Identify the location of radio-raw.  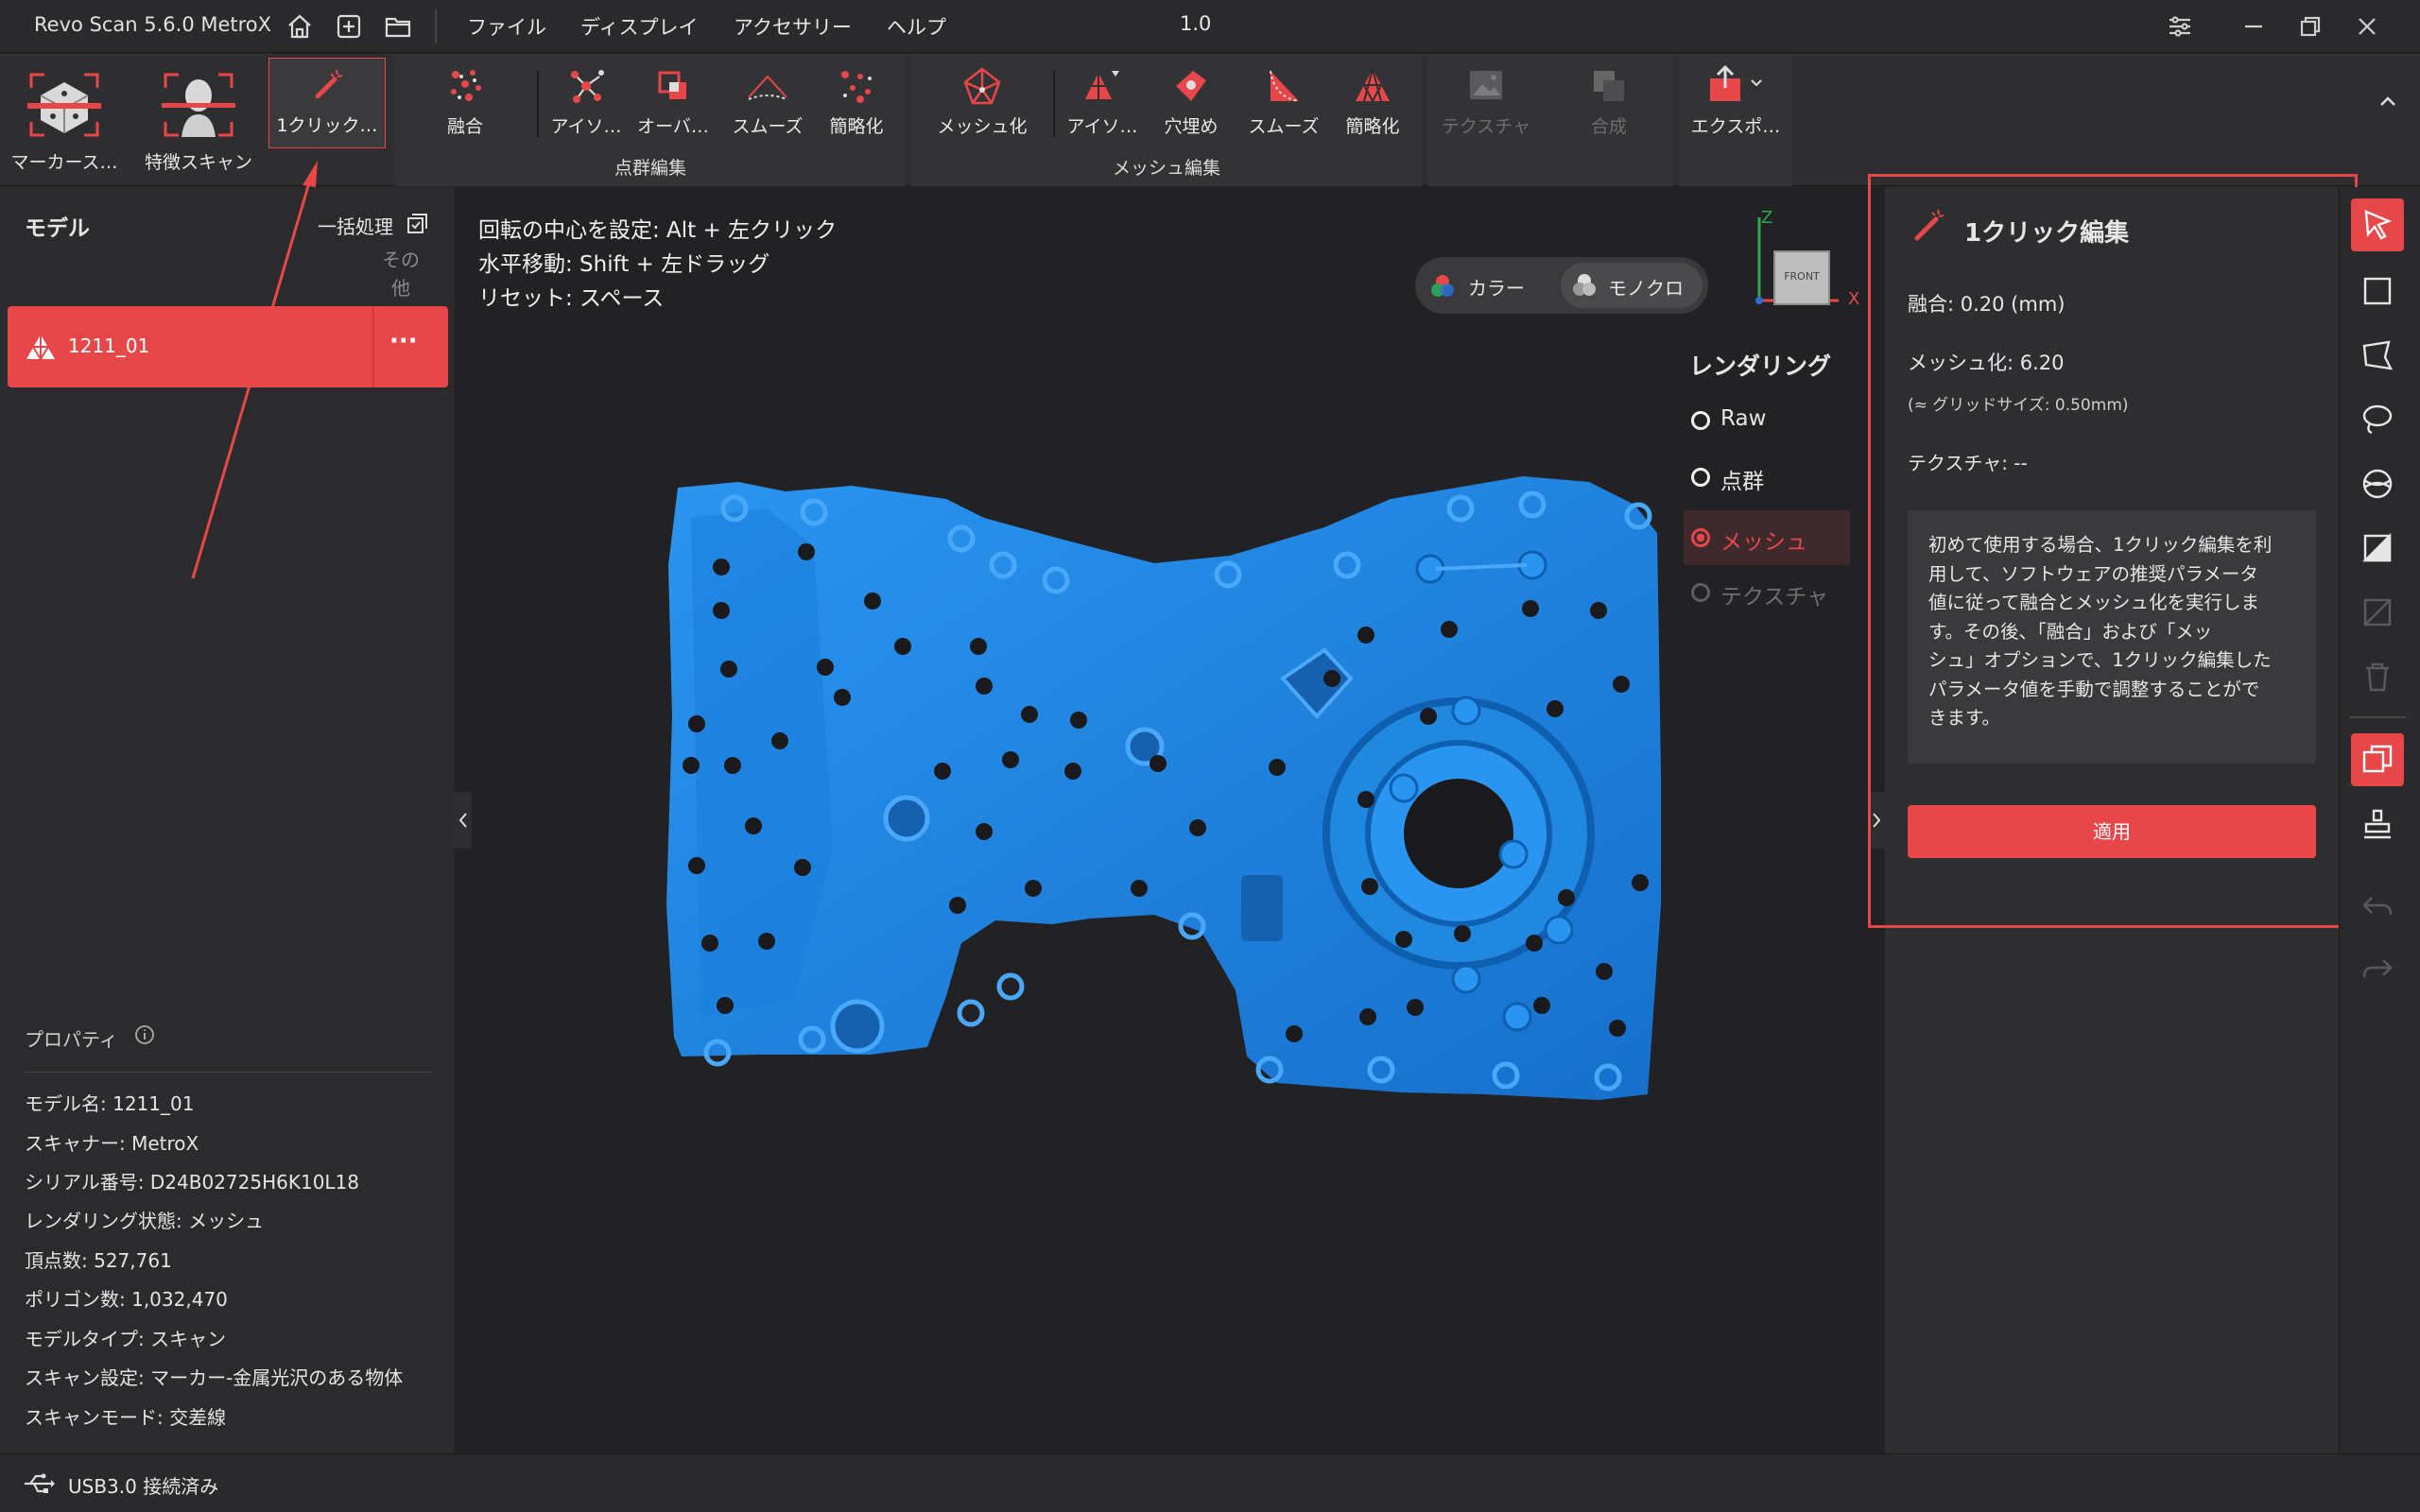
(1701, 420).